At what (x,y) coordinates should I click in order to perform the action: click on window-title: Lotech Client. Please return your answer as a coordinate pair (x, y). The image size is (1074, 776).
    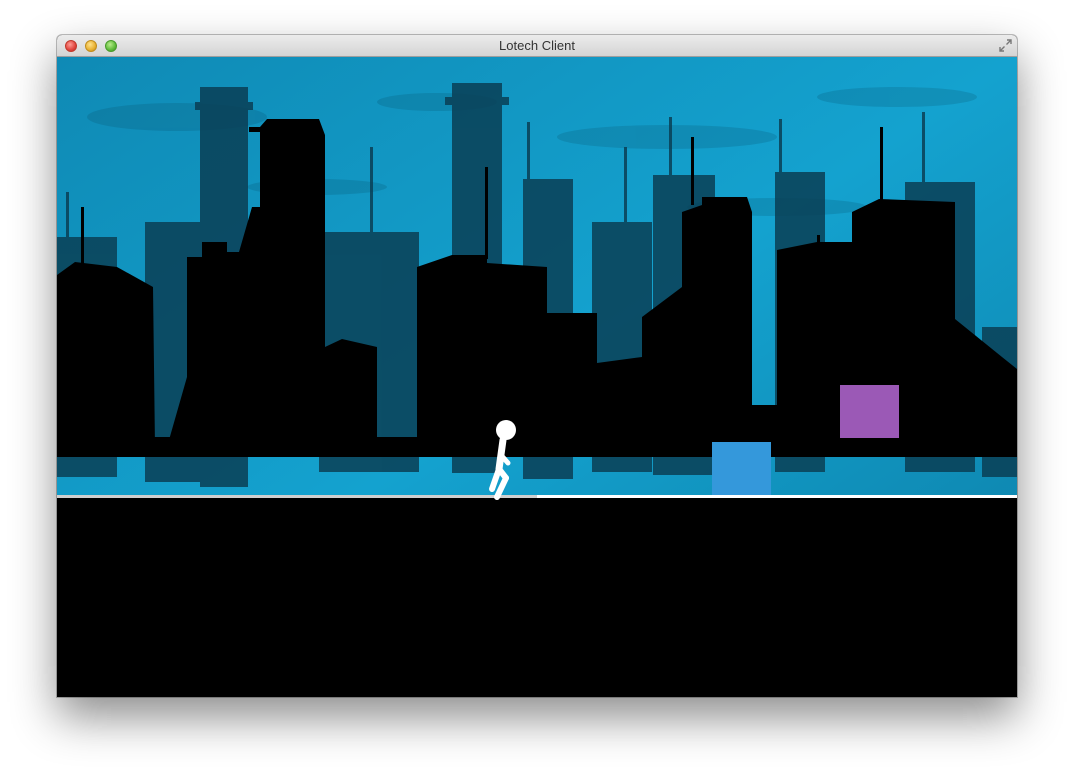
    Looking at the image, I should click on (537, 45).